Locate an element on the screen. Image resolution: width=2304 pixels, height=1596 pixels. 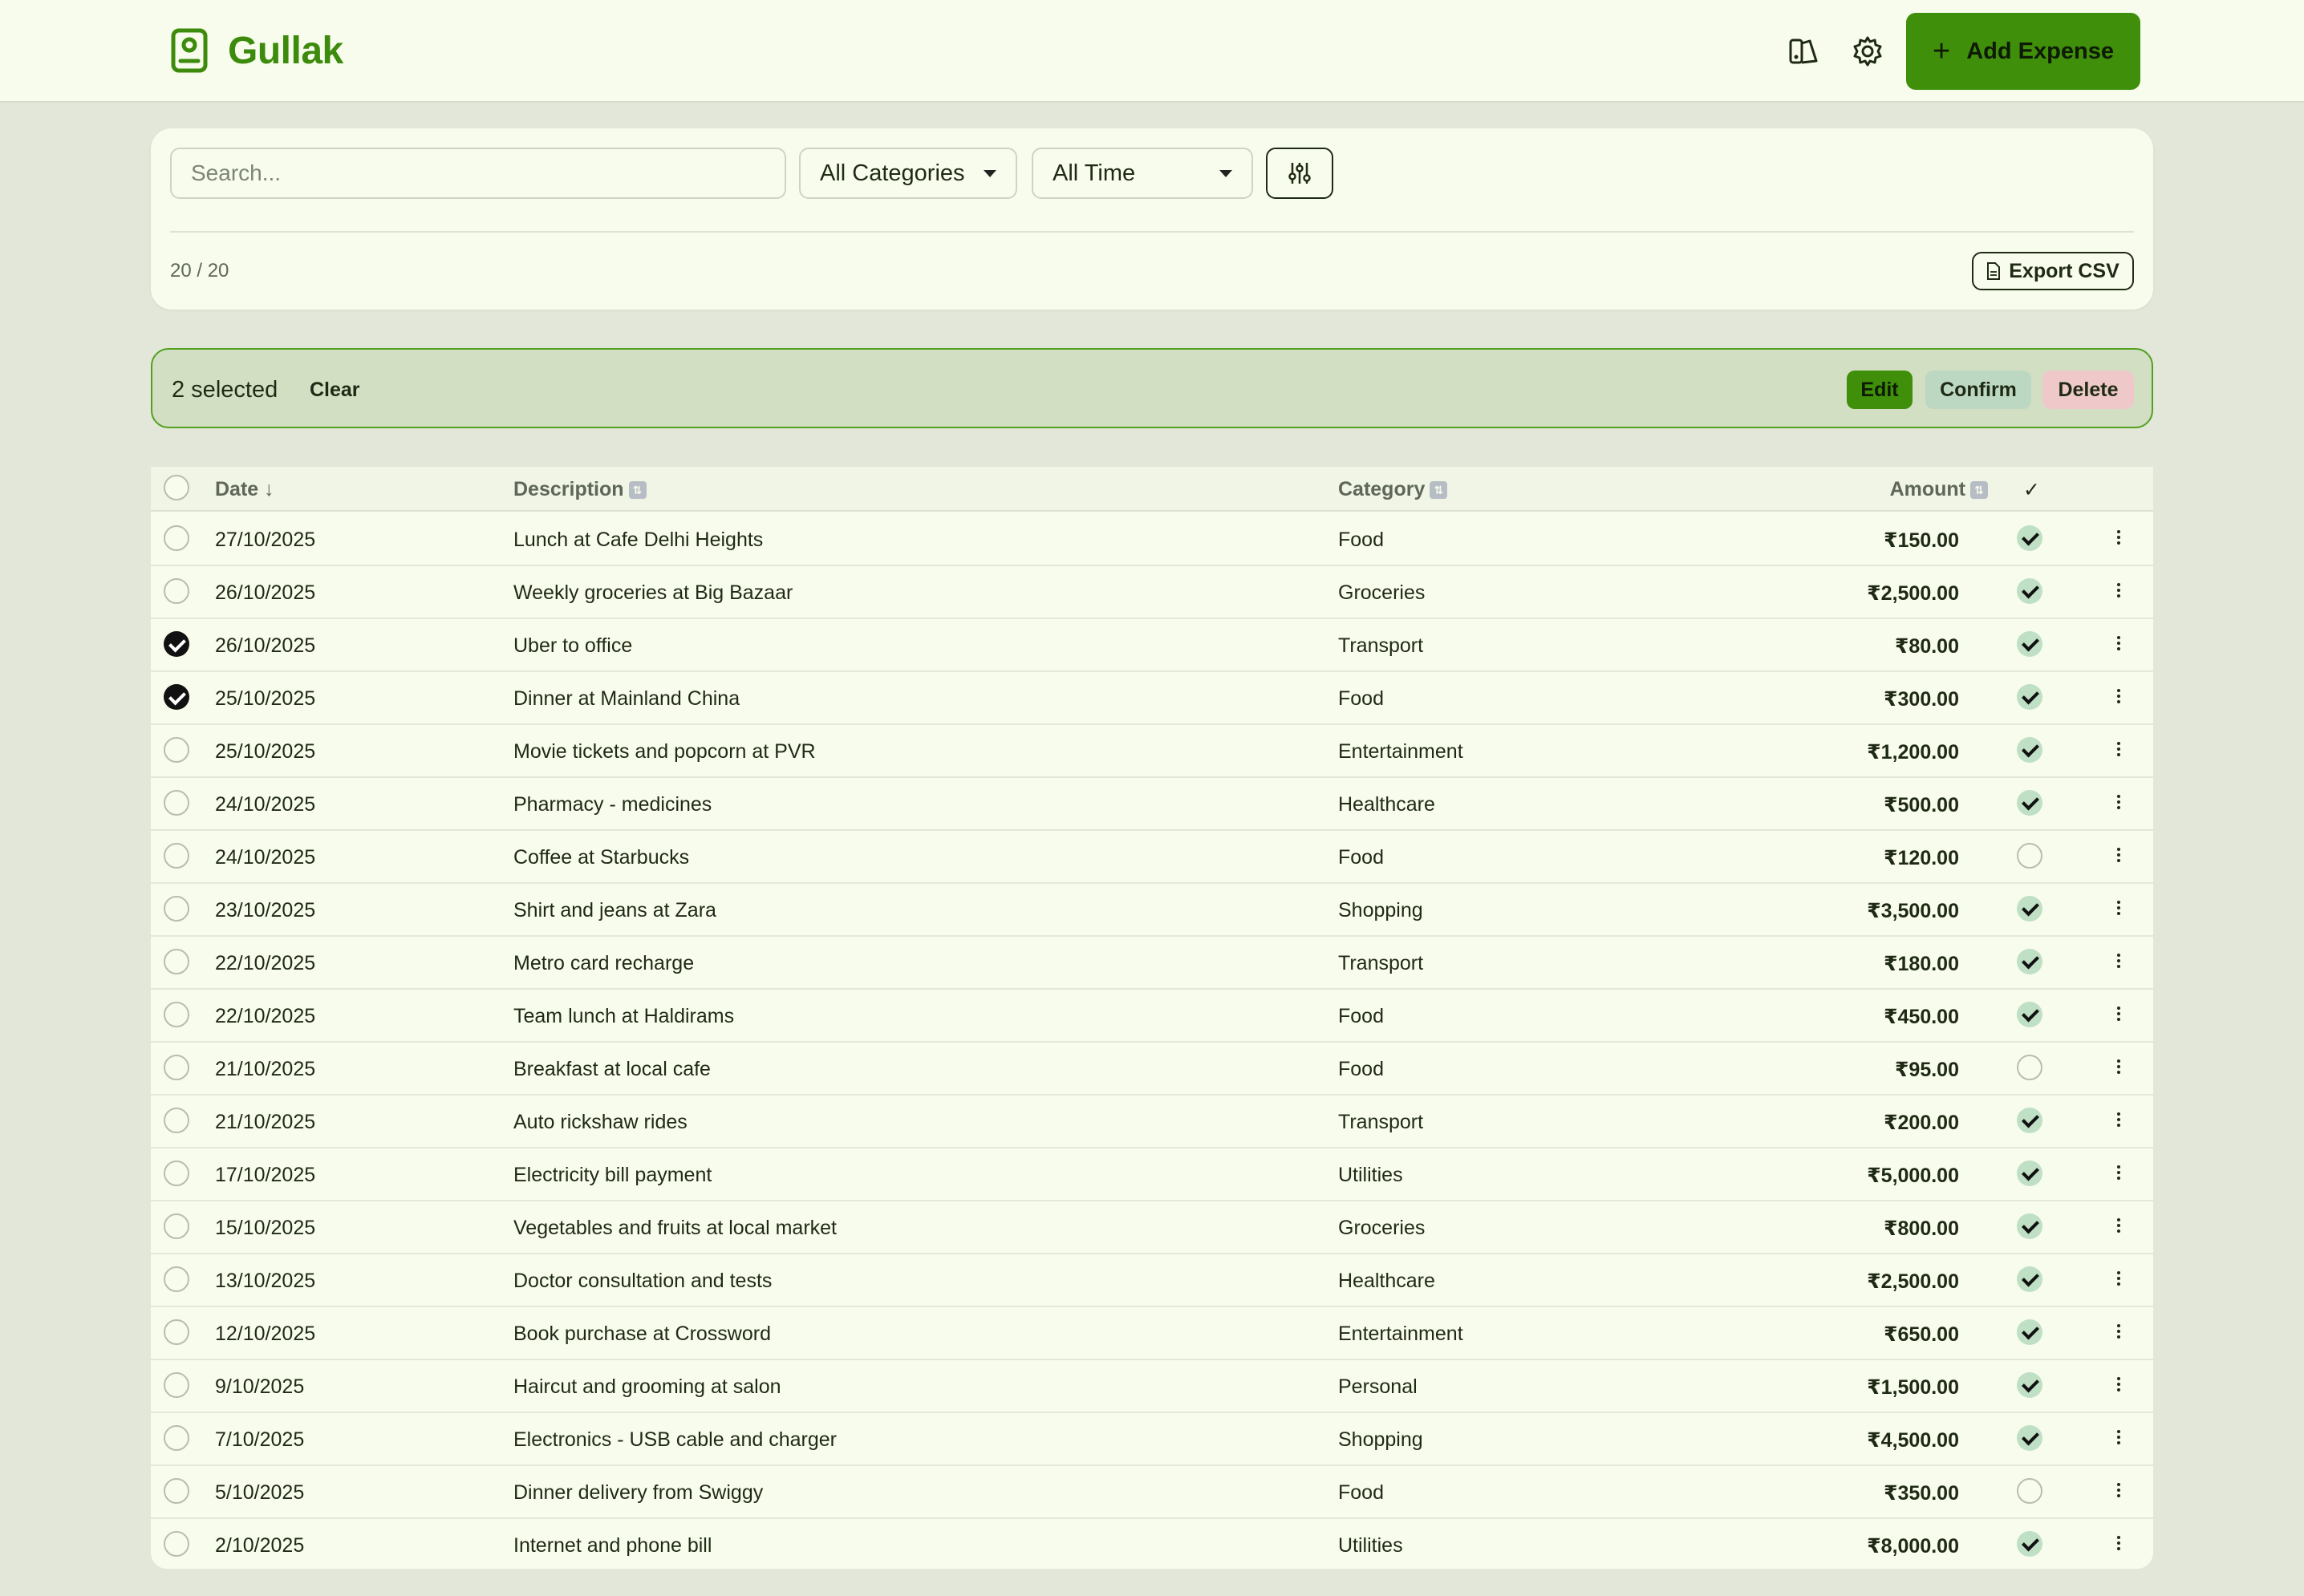
description-column-header: Description ⇅ is located at coordinates (580, 489).